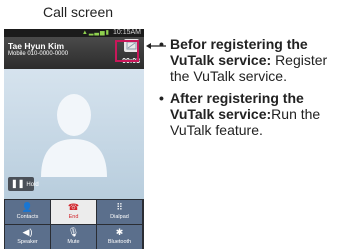 This screenshot has height=249, width=340. I want to click on avatar-silhouette-icon, so click(74, 135).